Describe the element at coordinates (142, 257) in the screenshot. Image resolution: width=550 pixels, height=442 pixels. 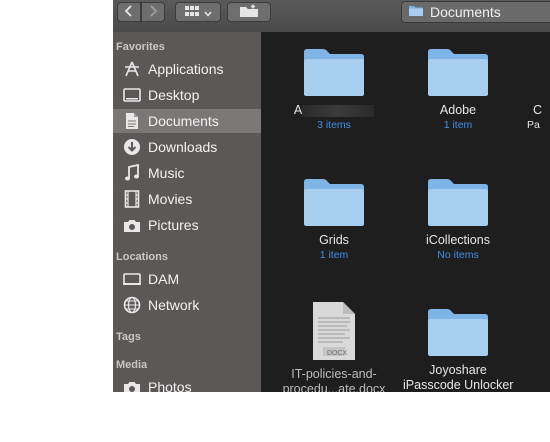
I see `sidebar-section-locations: Locations` at that location.